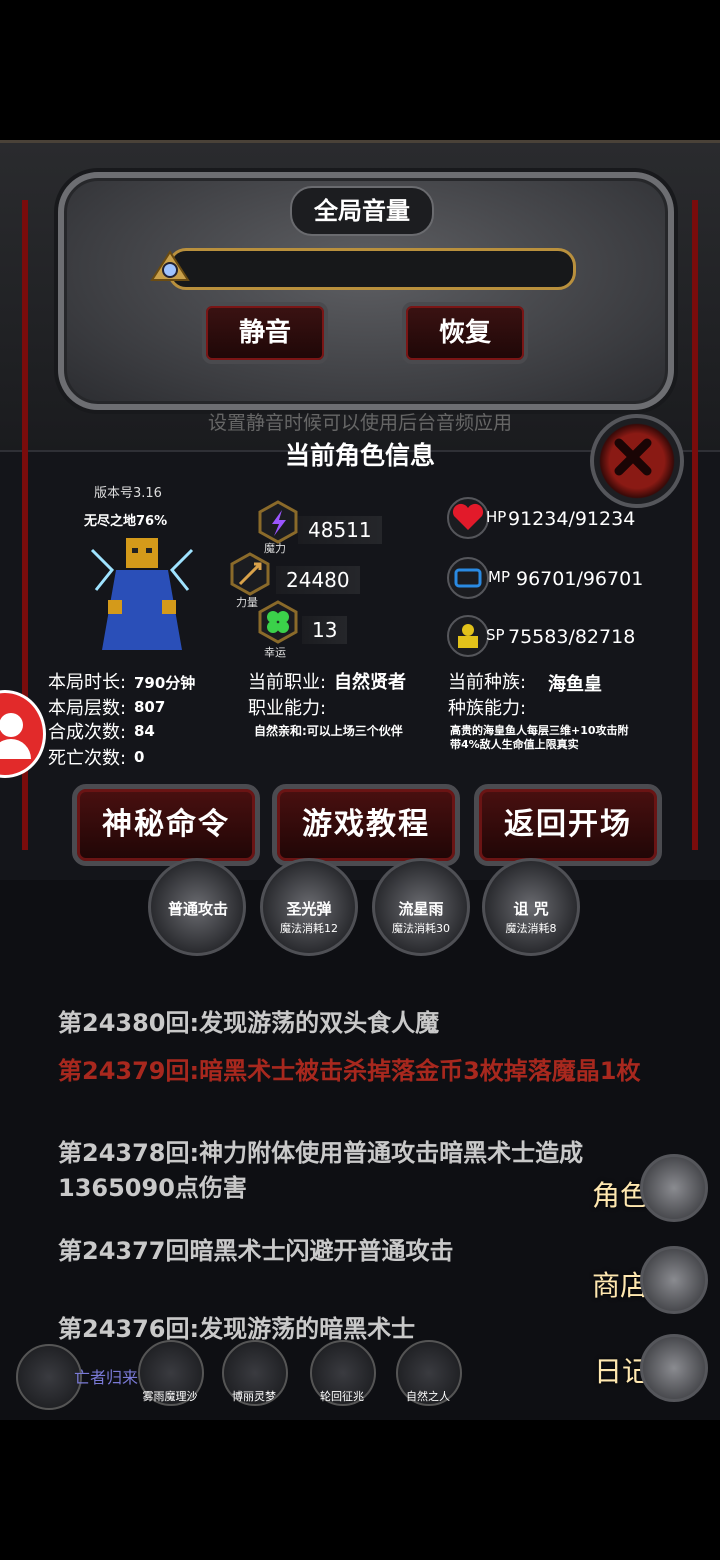  What do you see at coordinates (254, 1396) in the screenshot?
I see `party-member-name: 博丽灵梦` at bounding box center [254, 1396].